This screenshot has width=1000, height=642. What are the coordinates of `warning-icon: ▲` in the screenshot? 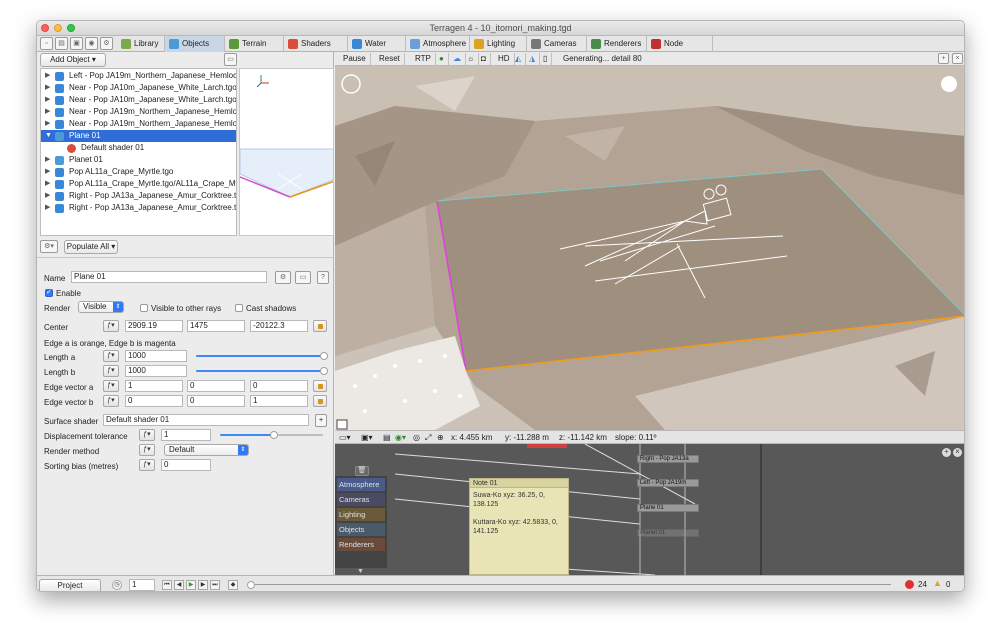 It's located at (937, 583).